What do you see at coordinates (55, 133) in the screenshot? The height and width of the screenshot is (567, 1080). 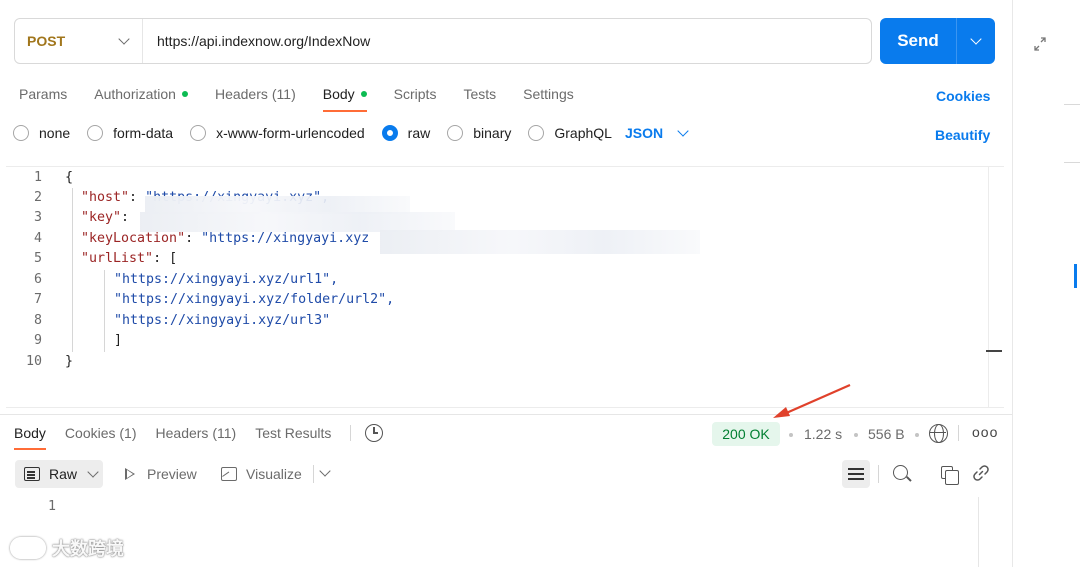 I see `radio-label: none` at bounding box center [55, 133].